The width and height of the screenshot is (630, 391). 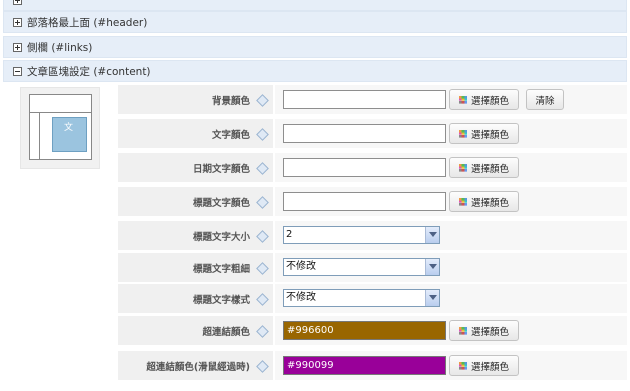 I want to click on setting-label-text: 超連結顏色, so click(x=226, y=332).